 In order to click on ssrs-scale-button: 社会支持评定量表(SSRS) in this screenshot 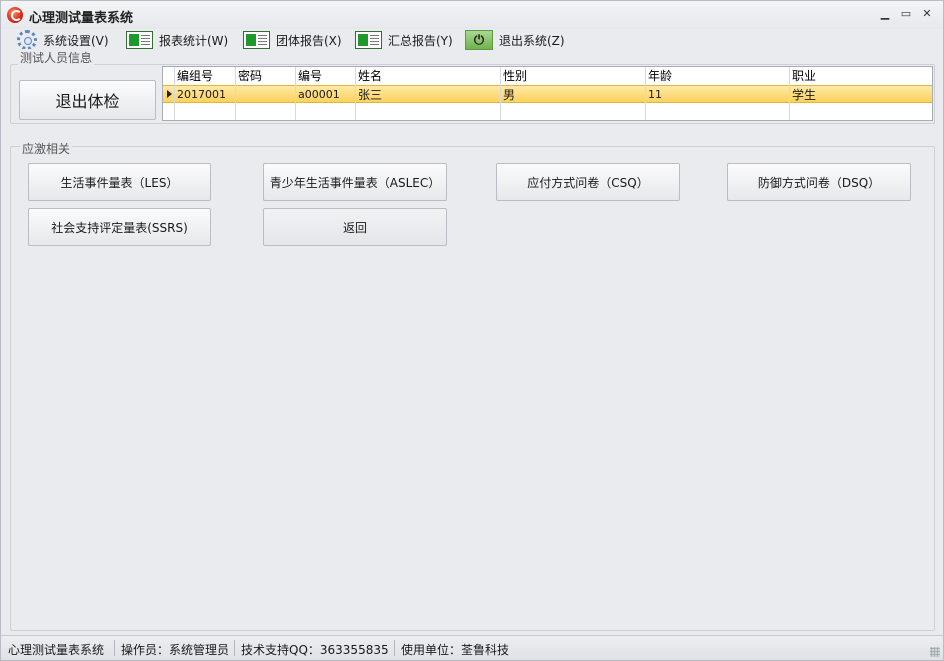, I will do `click(119, 227)`.